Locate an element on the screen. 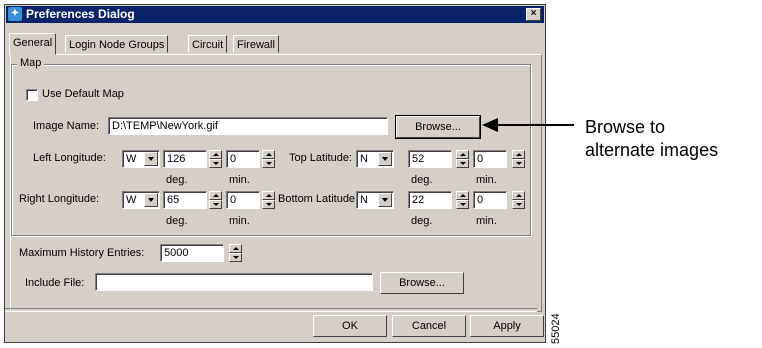  tab-firewall: Firewall is located at coordinates (256, 44).